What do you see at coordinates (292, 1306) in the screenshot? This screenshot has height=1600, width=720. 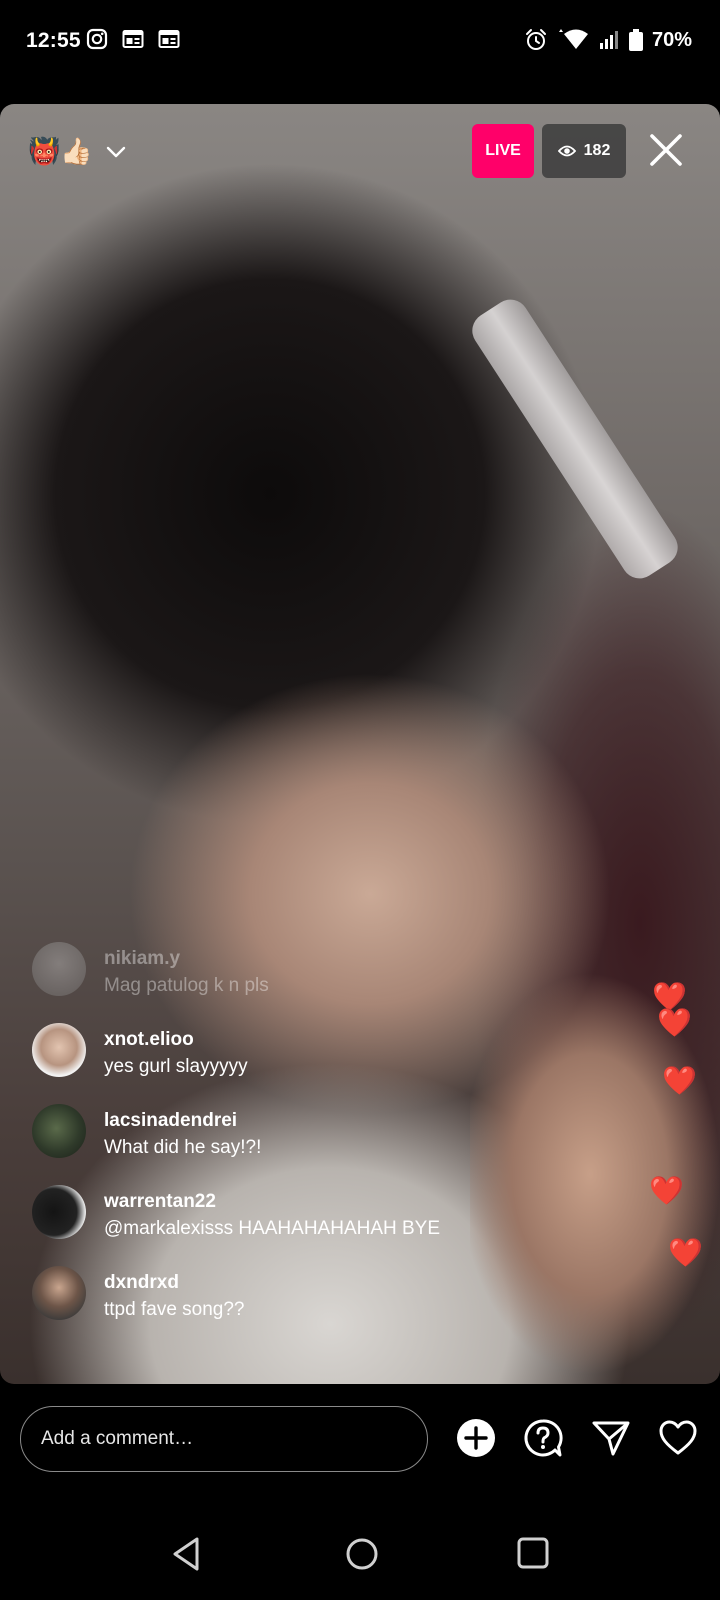 I see `comment-item: dxndrxd ttpd fave song??` at bounding box center [292, 1306].